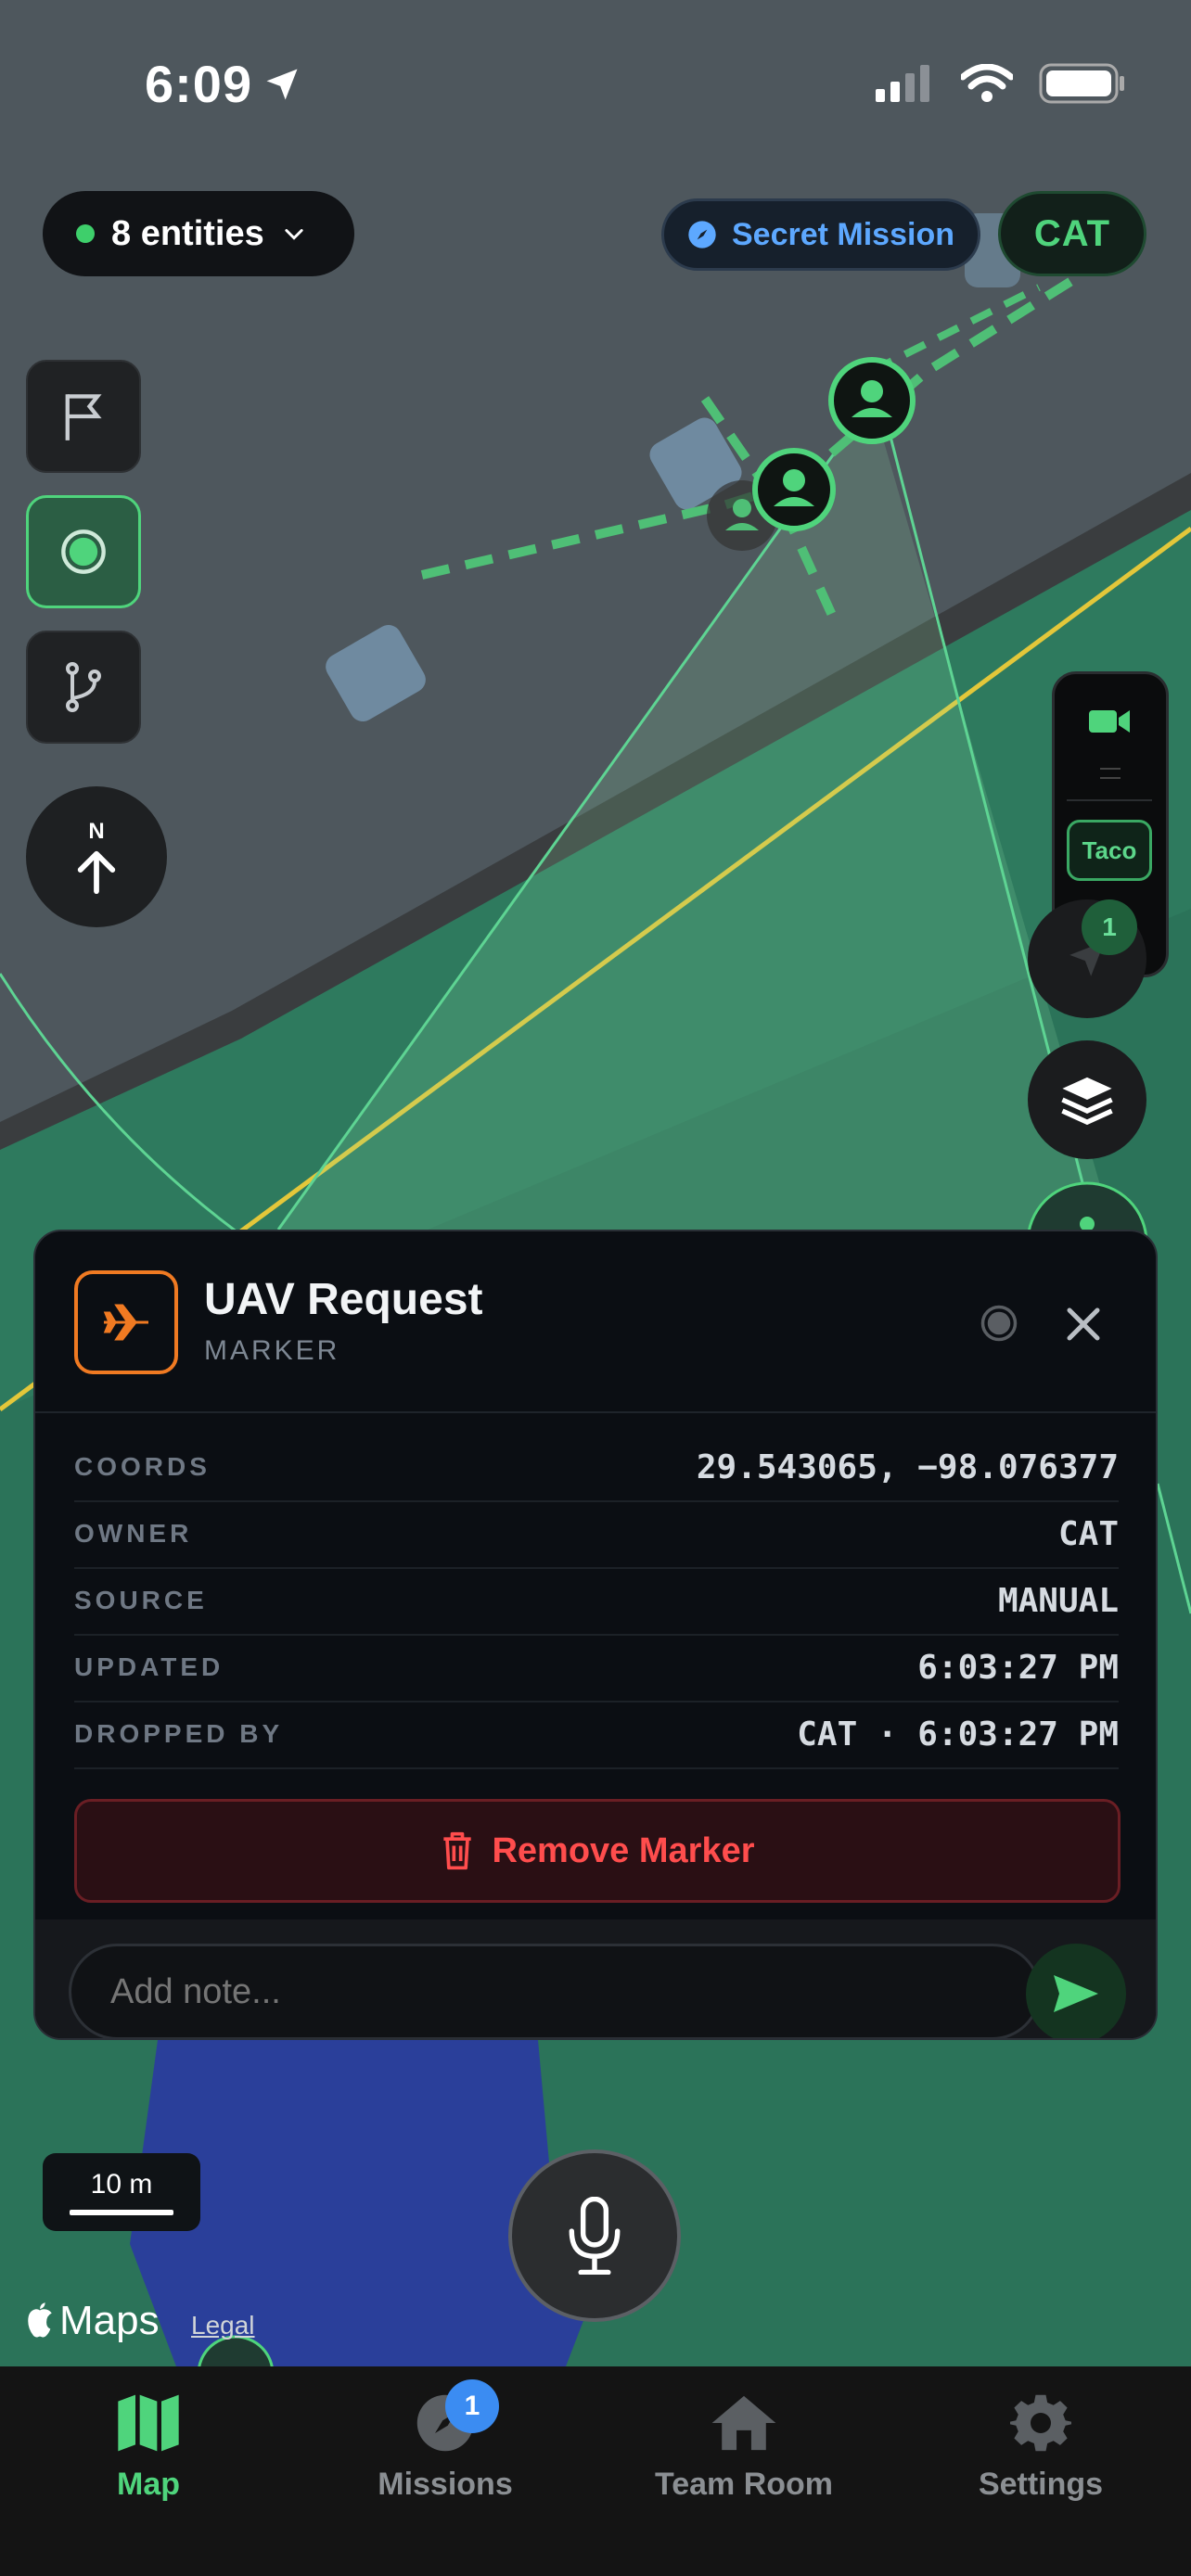 The image size is (1191, 2576). What do you see at coordinates (1110, 800) in the screenshot?
I see `panel-divider` at bounding box center [1110, 800].